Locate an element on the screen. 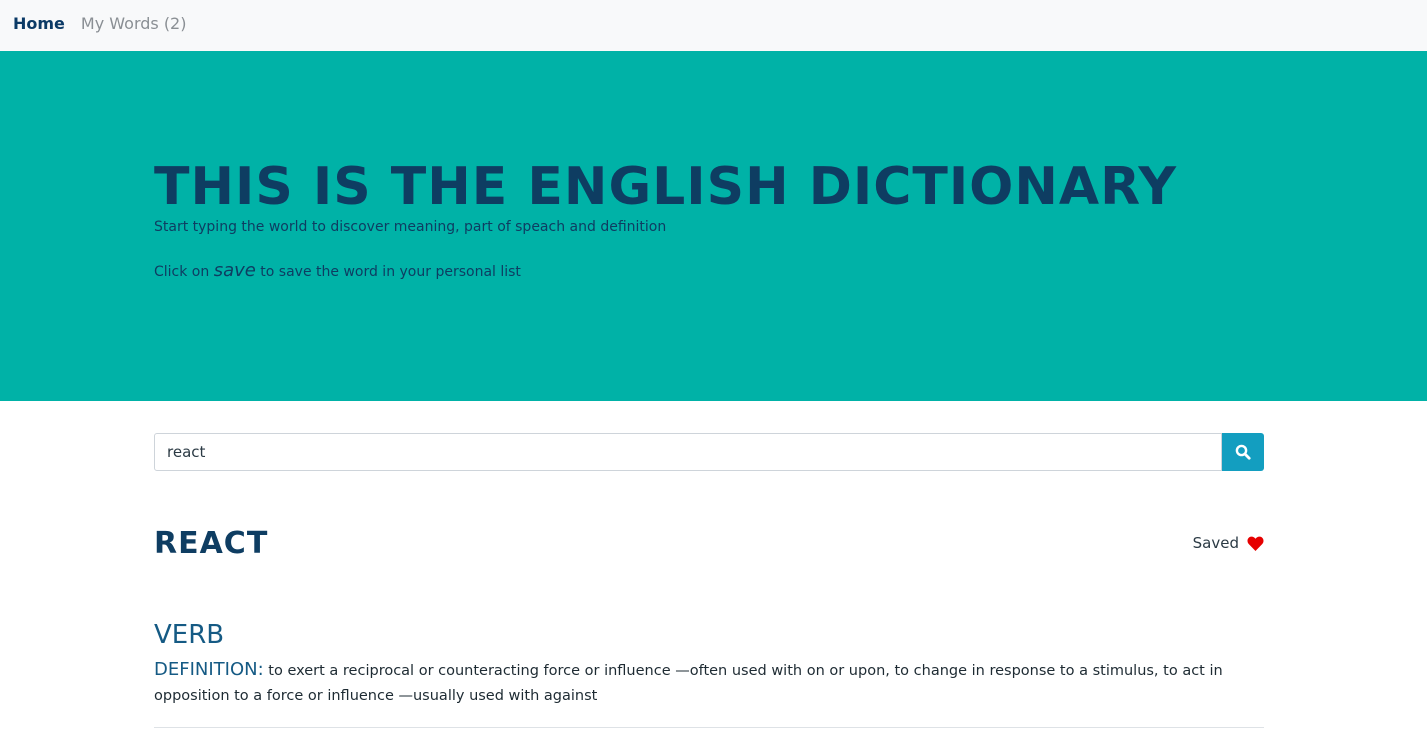 This screenshot has height=746, width=1427. saved-toggle: Saved is located at coordinates (1228, 543).